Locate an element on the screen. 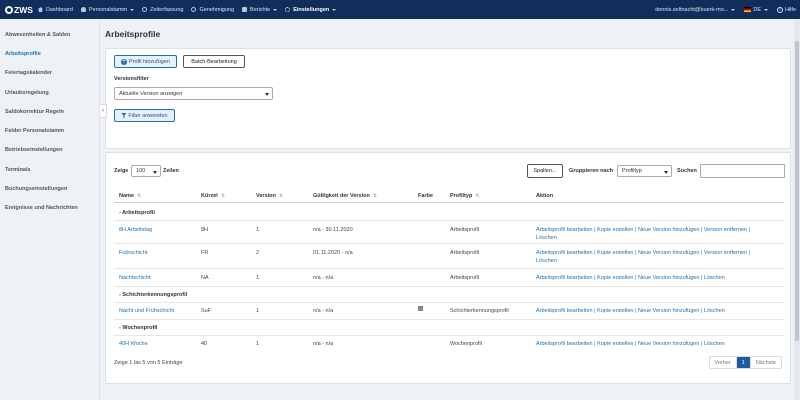 The width and height of the screenshot is (800, 400). user-area: dennis.seltnacht@buerk-mo... DE ? Hilfe is located at coordinates (721, 9).